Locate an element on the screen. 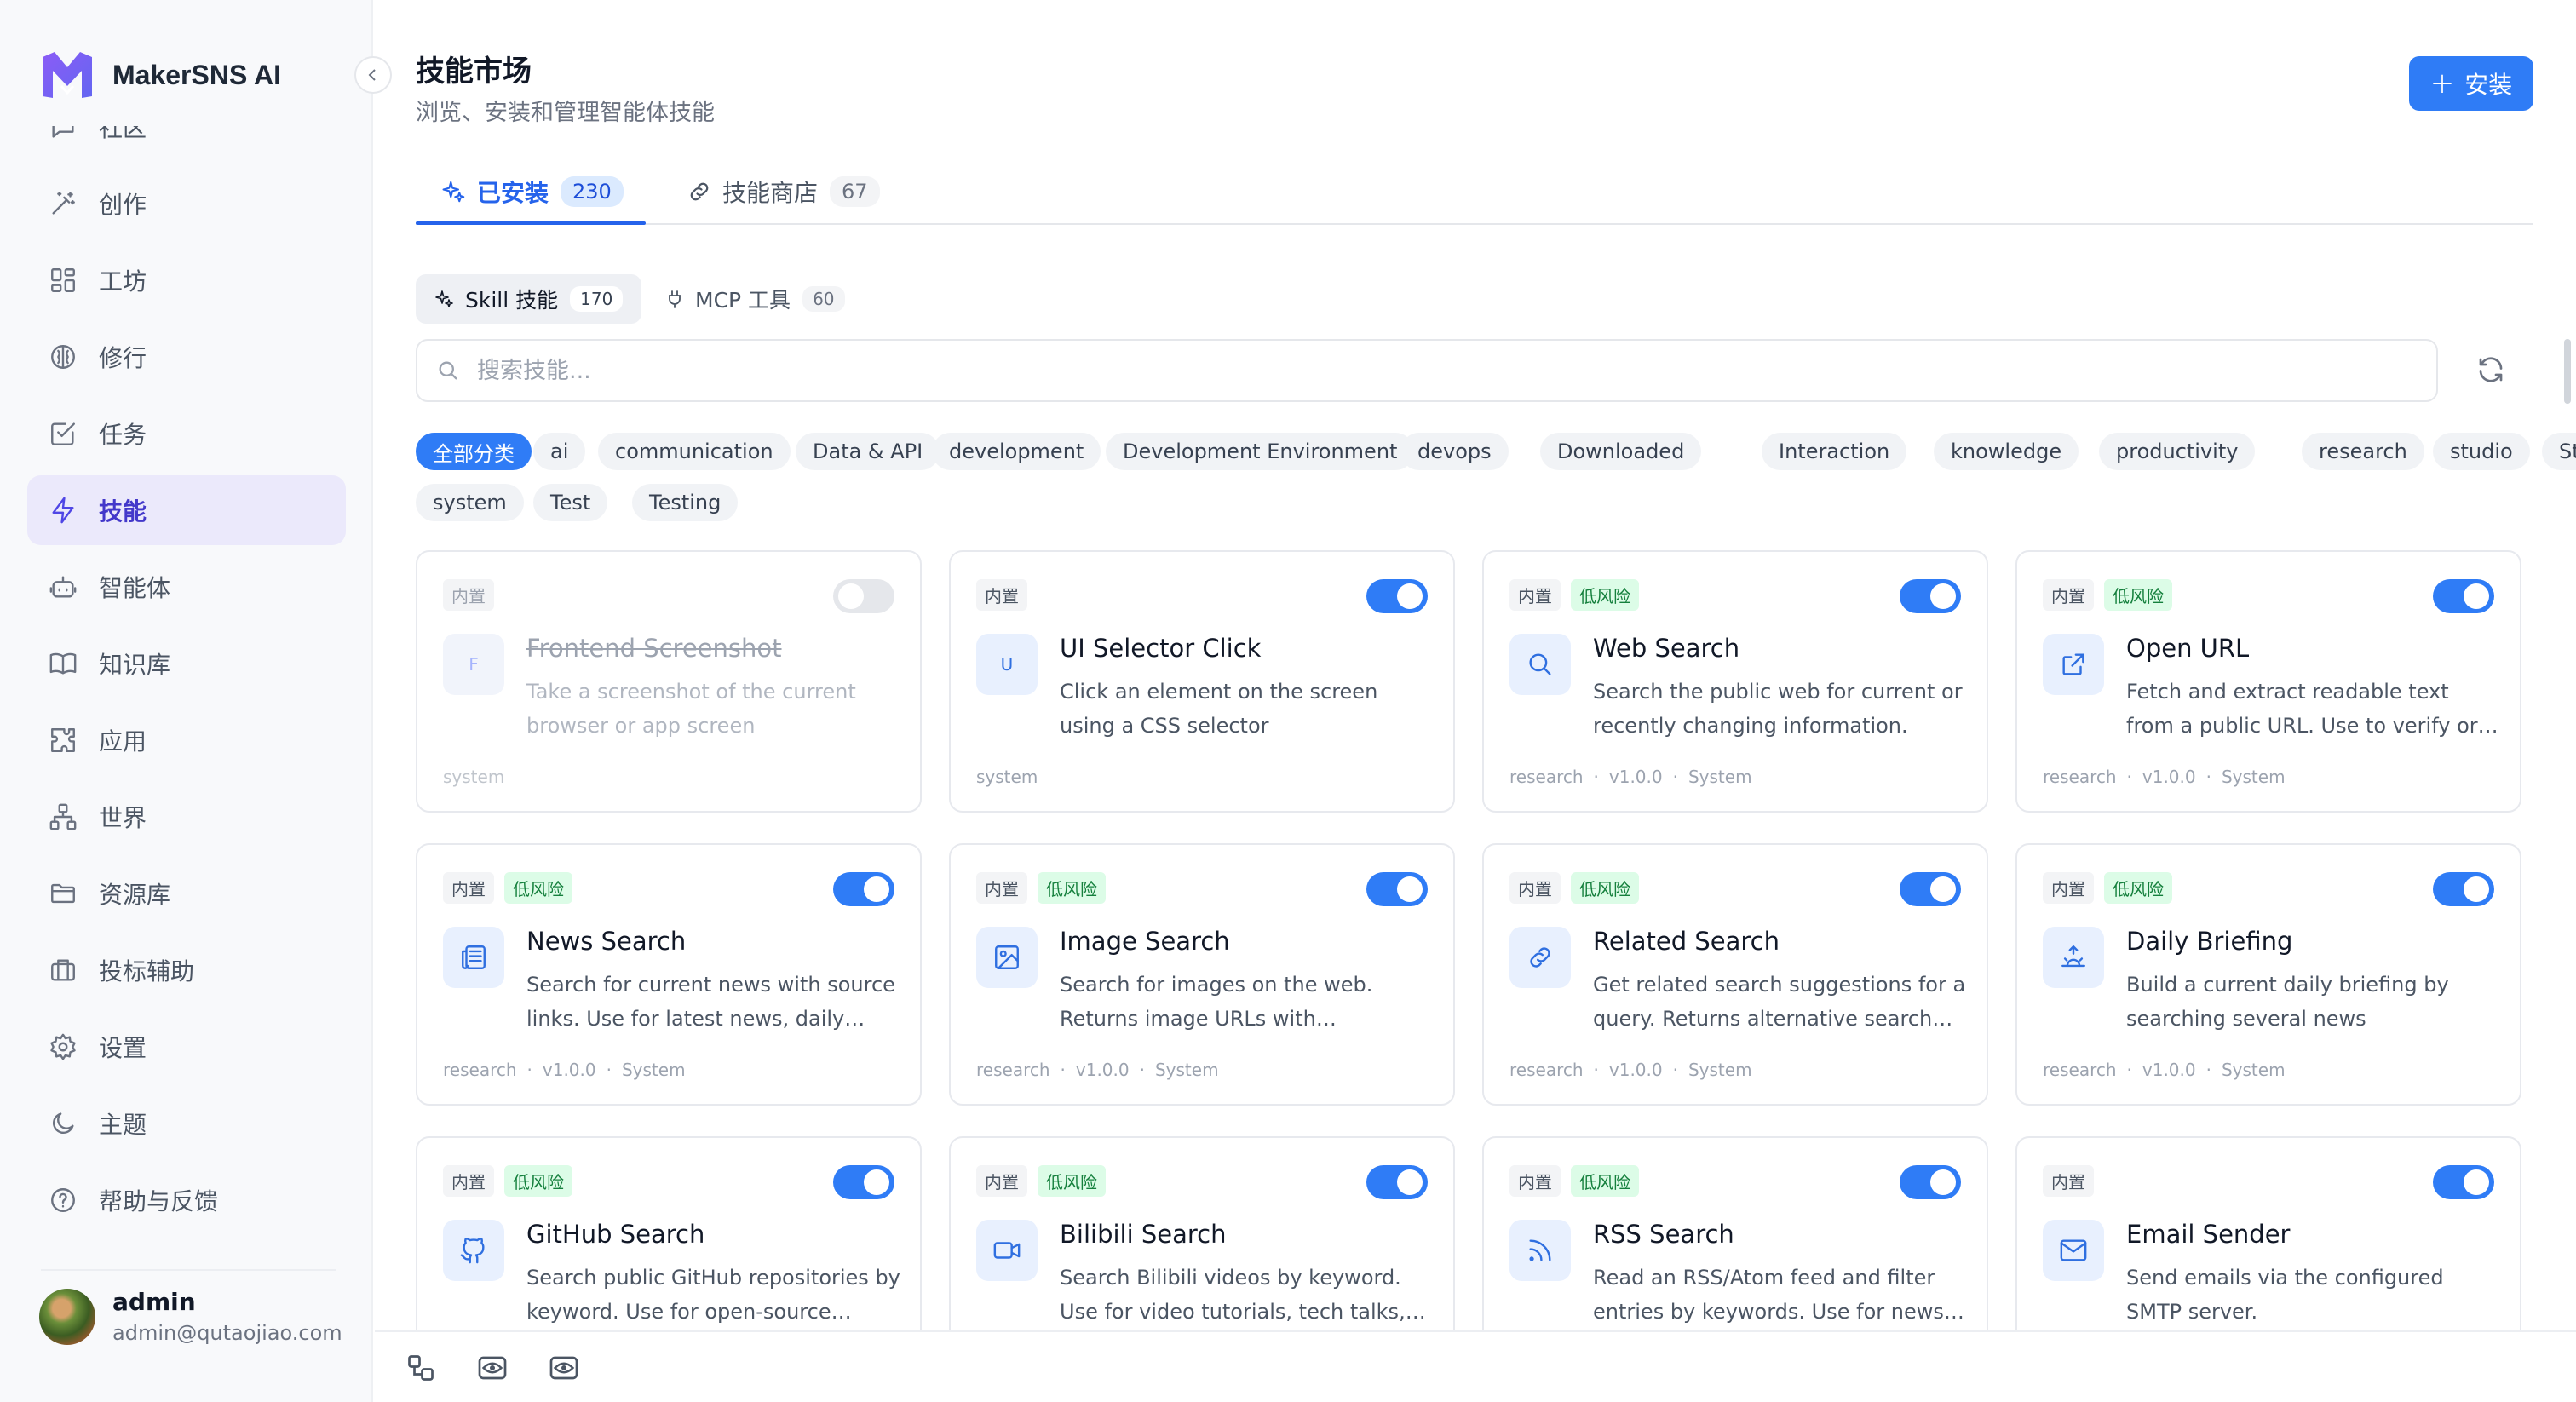 This screenshot has height=1402, width=2576. category-chip: Testing is located at coordinates (685, 502).